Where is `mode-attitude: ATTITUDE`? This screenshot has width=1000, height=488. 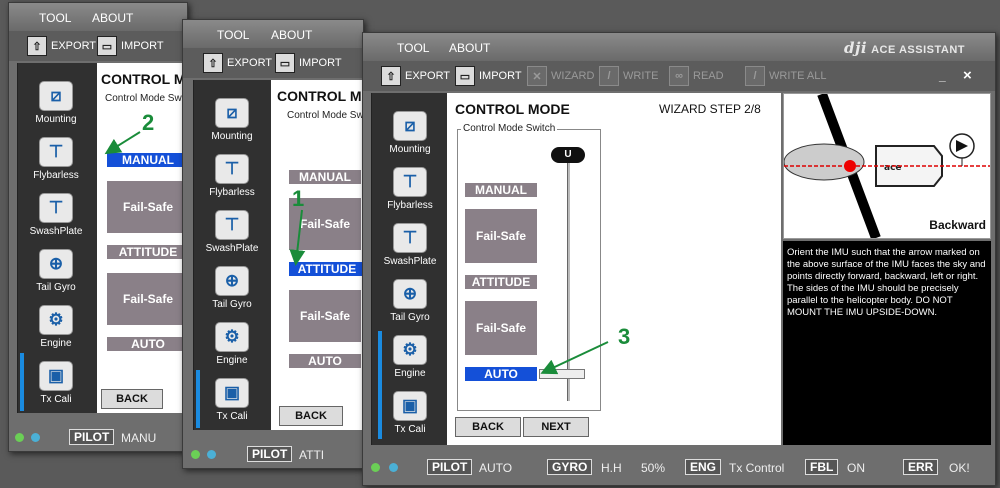 mode-attitude: ATTITUDE is located at coordinates (326, 269).